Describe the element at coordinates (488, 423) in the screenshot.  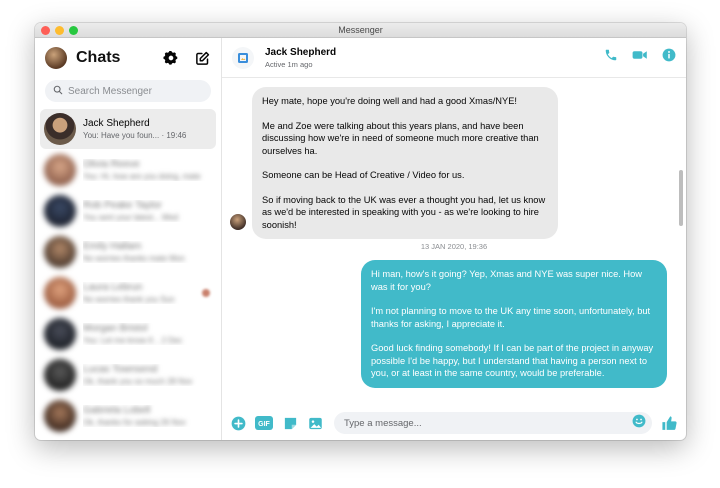
I see `message-input` at that location.